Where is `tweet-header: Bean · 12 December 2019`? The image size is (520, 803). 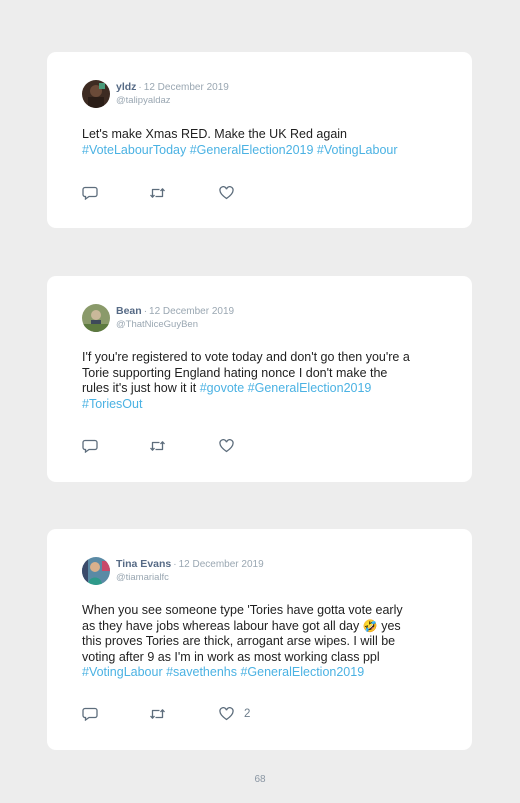
tweet-header: Bean · 12 December 2019 is located at coordinates (175, 311).